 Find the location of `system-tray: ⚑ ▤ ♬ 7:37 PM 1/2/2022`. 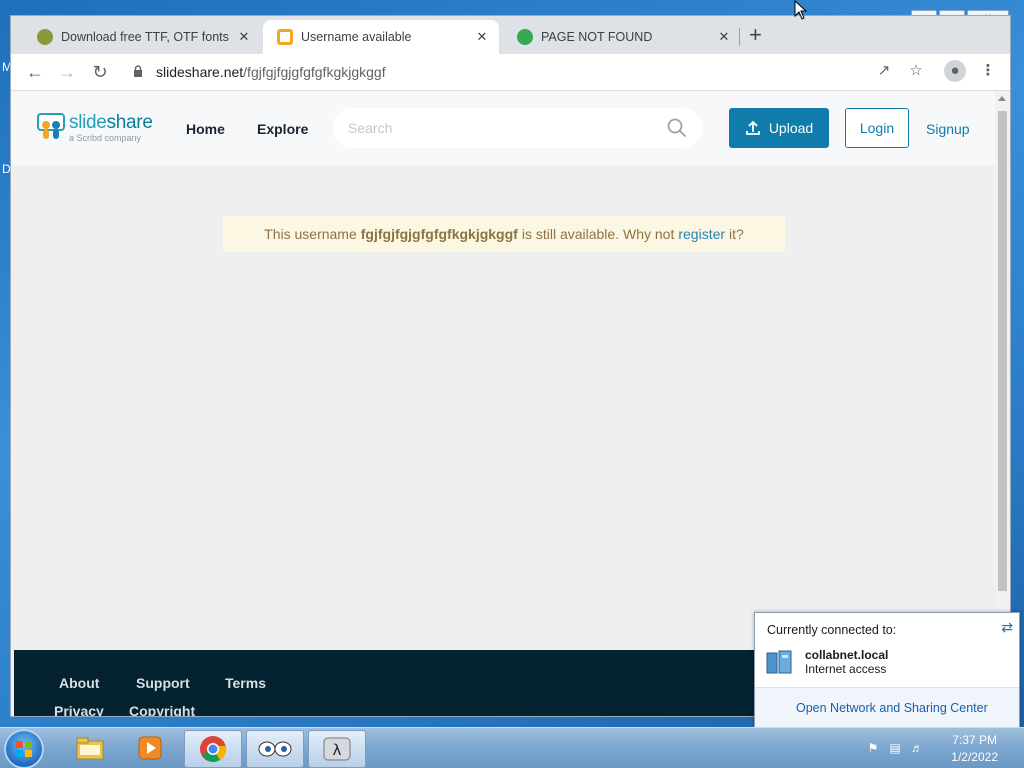

system-tray: ⚑ ▤ ♬ 7:37 PM 1/2/2022 is located at coordinates (939, 748).